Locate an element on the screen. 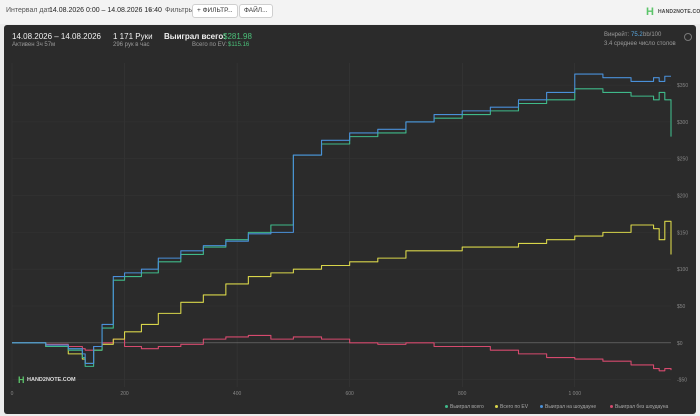 The image size is (700, 416). x-tick-label: 1 000 is located at coordinates (575, 394).